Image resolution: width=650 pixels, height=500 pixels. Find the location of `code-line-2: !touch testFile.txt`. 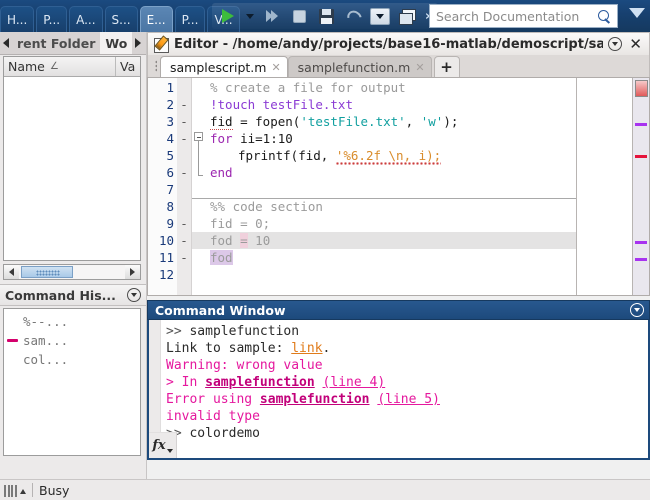

code-line-2: !touch testFile.txt is located at coordinates (384, 104).